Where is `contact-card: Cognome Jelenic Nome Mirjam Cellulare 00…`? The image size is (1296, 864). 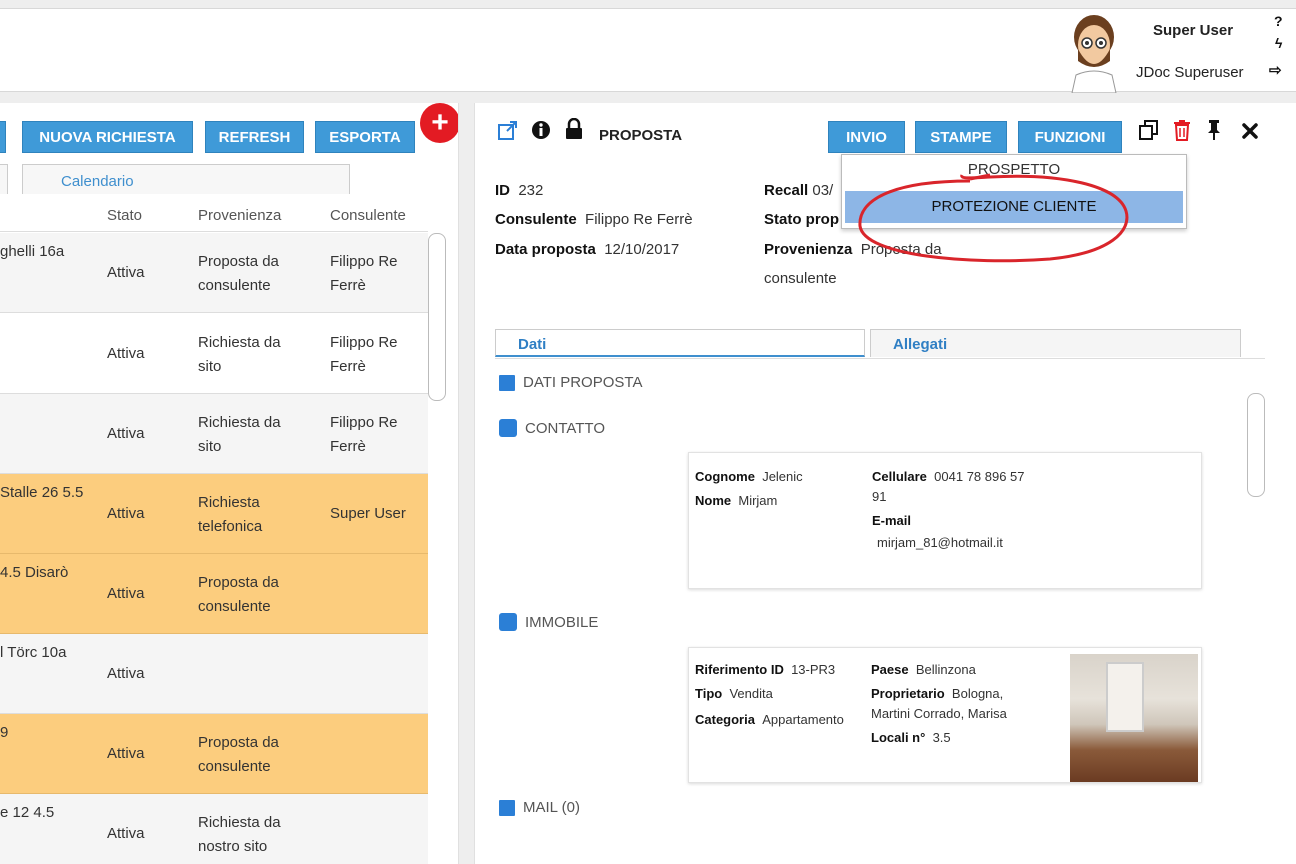
contact-card: Cognome Jelenic Nome Mirjam Cellulare 00… is located at coordinates (945, 520).